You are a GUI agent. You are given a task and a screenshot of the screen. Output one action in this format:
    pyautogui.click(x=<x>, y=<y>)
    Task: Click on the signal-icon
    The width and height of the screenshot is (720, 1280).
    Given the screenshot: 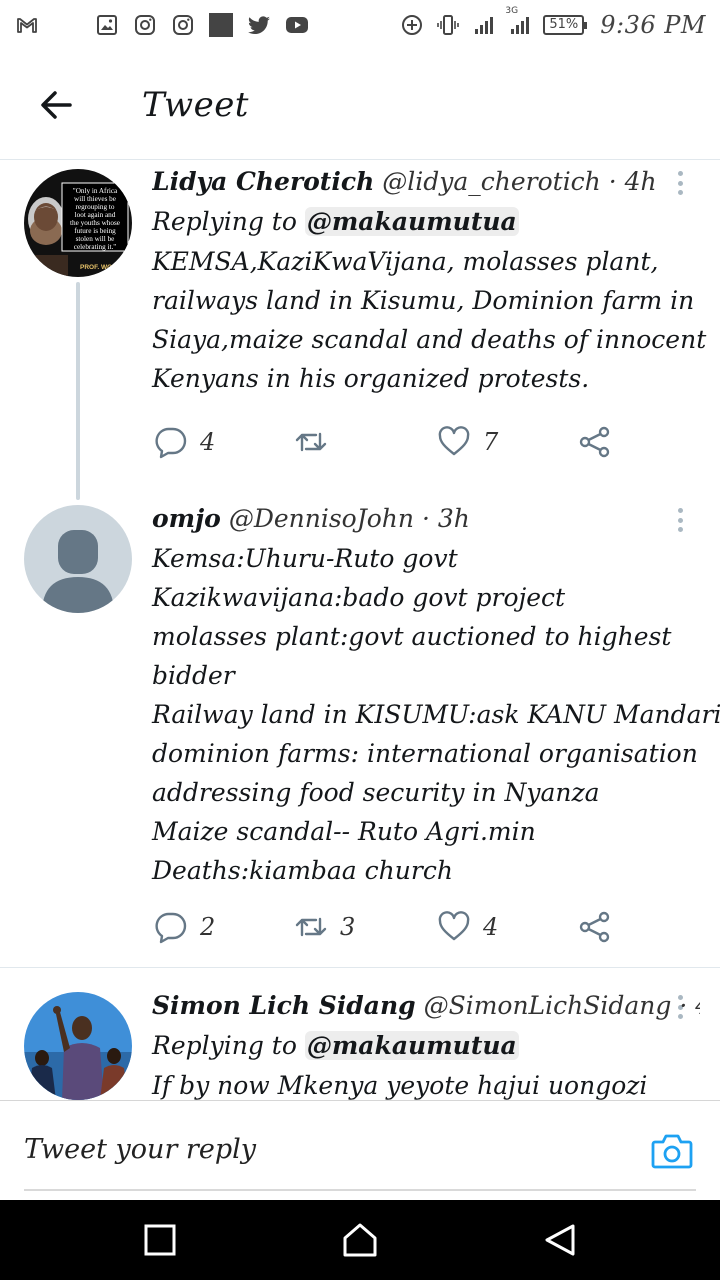 What is the action you would take?
    pyautogui.click(x=484, y=25)
    